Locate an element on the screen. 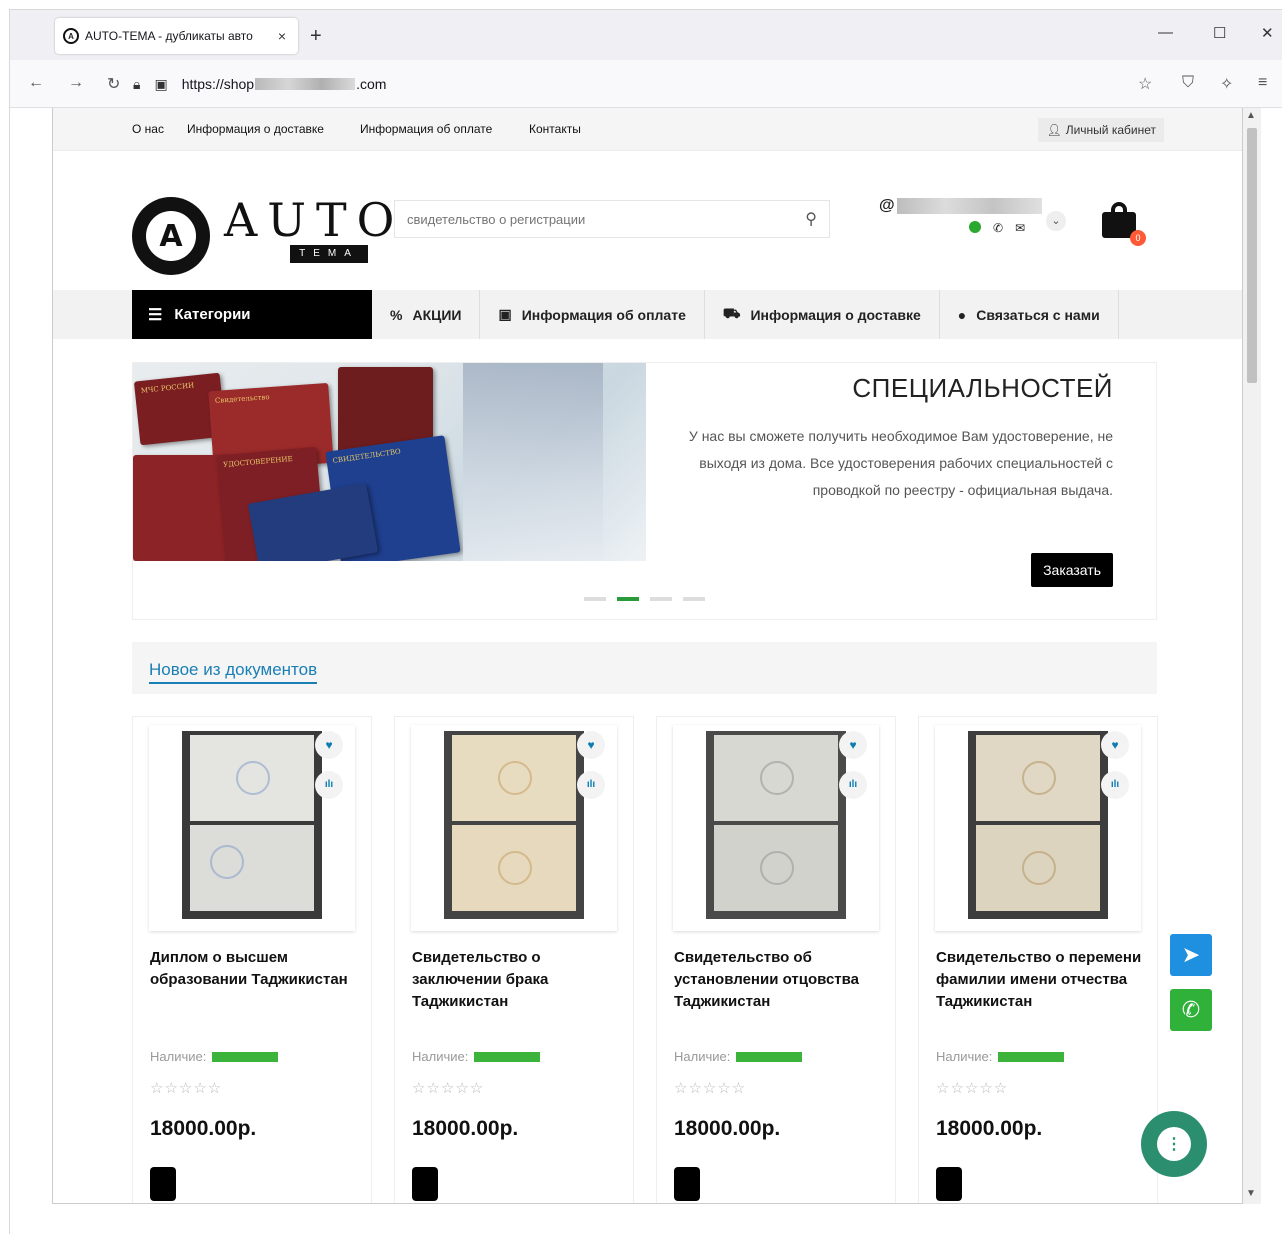 The image size is (1282, 1234). whatsapp-icon: ✆ is located at coordinates (1191, 1009).